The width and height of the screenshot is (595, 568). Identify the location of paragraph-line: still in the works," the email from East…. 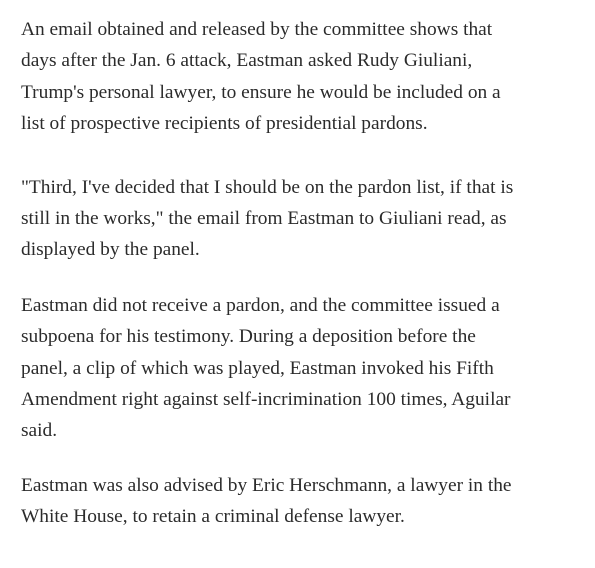
(264, 219).